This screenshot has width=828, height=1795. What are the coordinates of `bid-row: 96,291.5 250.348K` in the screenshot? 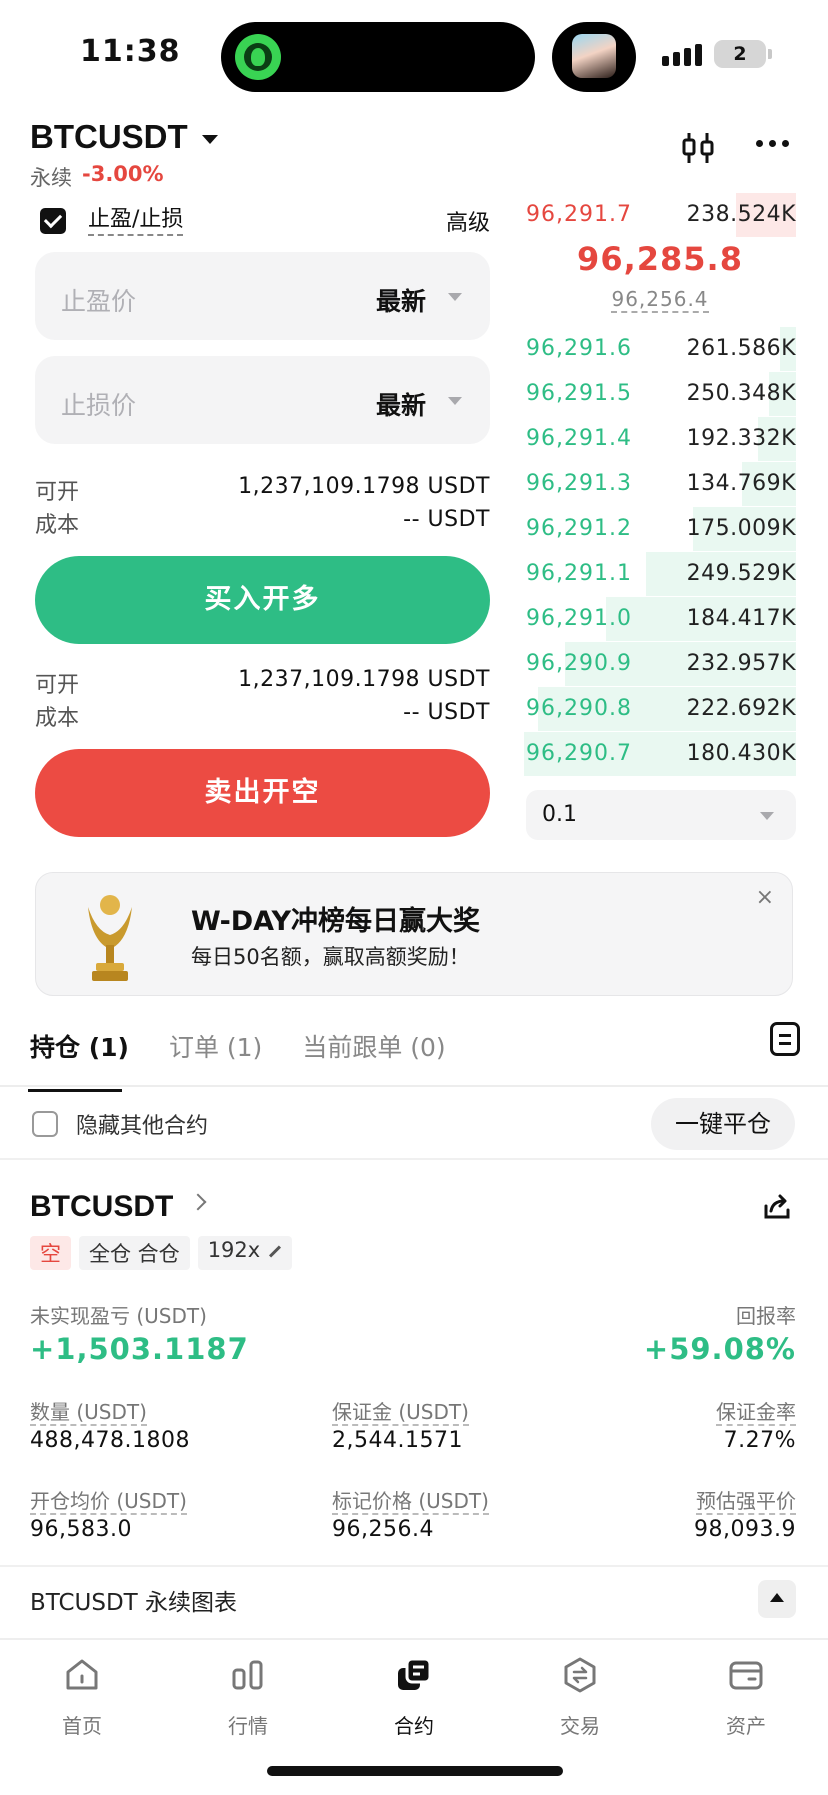 It's located at (660, 394).